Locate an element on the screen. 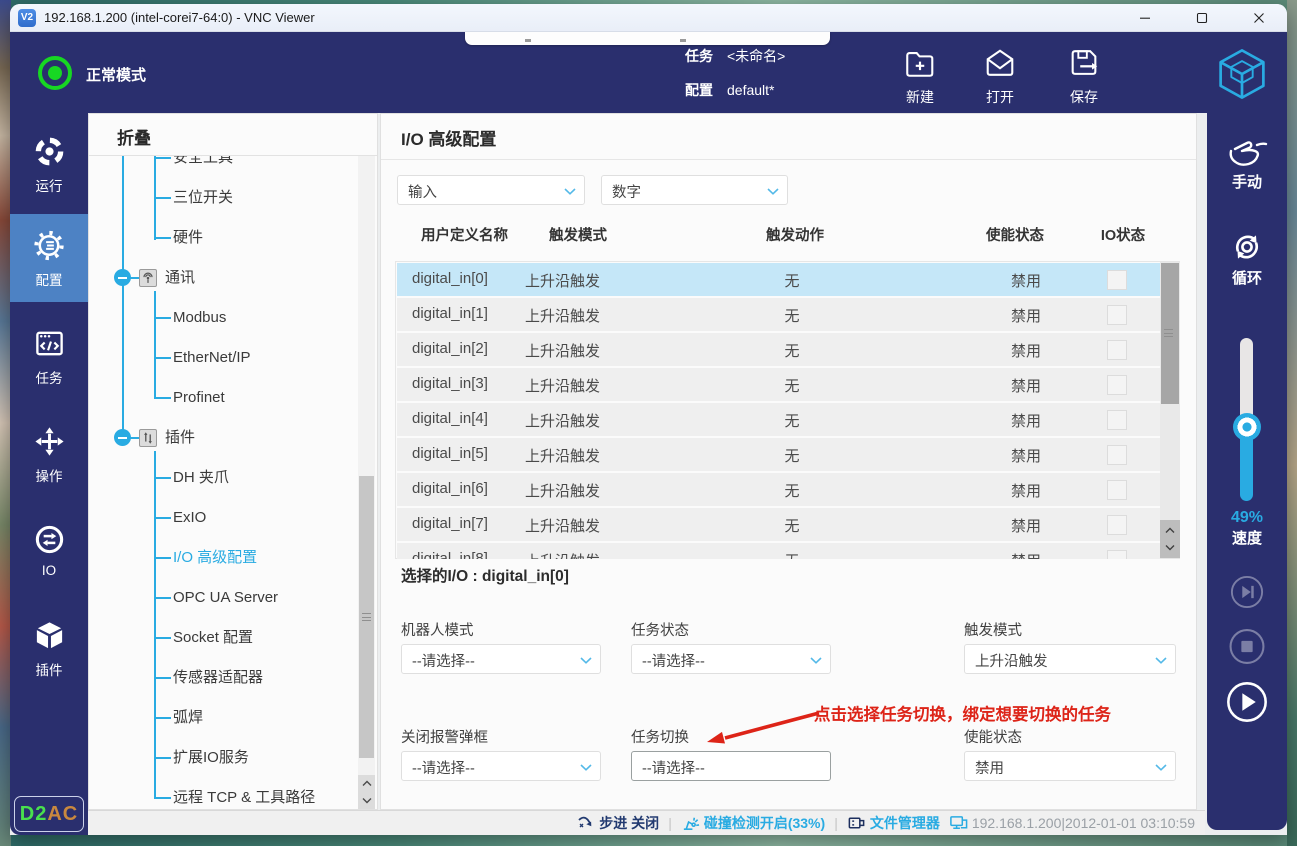  tree-scrollbar is located at coordinates (366, 482).